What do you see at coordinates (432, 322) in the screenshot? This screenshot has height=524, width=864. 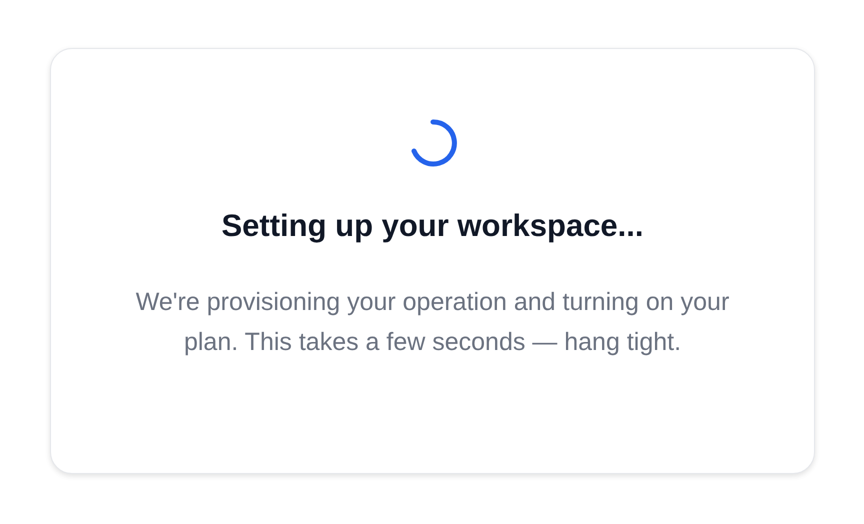 I see `card-message: We're provisioning your operation and turning on your plan. This takes a few seconds — hang tight.` at bounding box center [432, 322].